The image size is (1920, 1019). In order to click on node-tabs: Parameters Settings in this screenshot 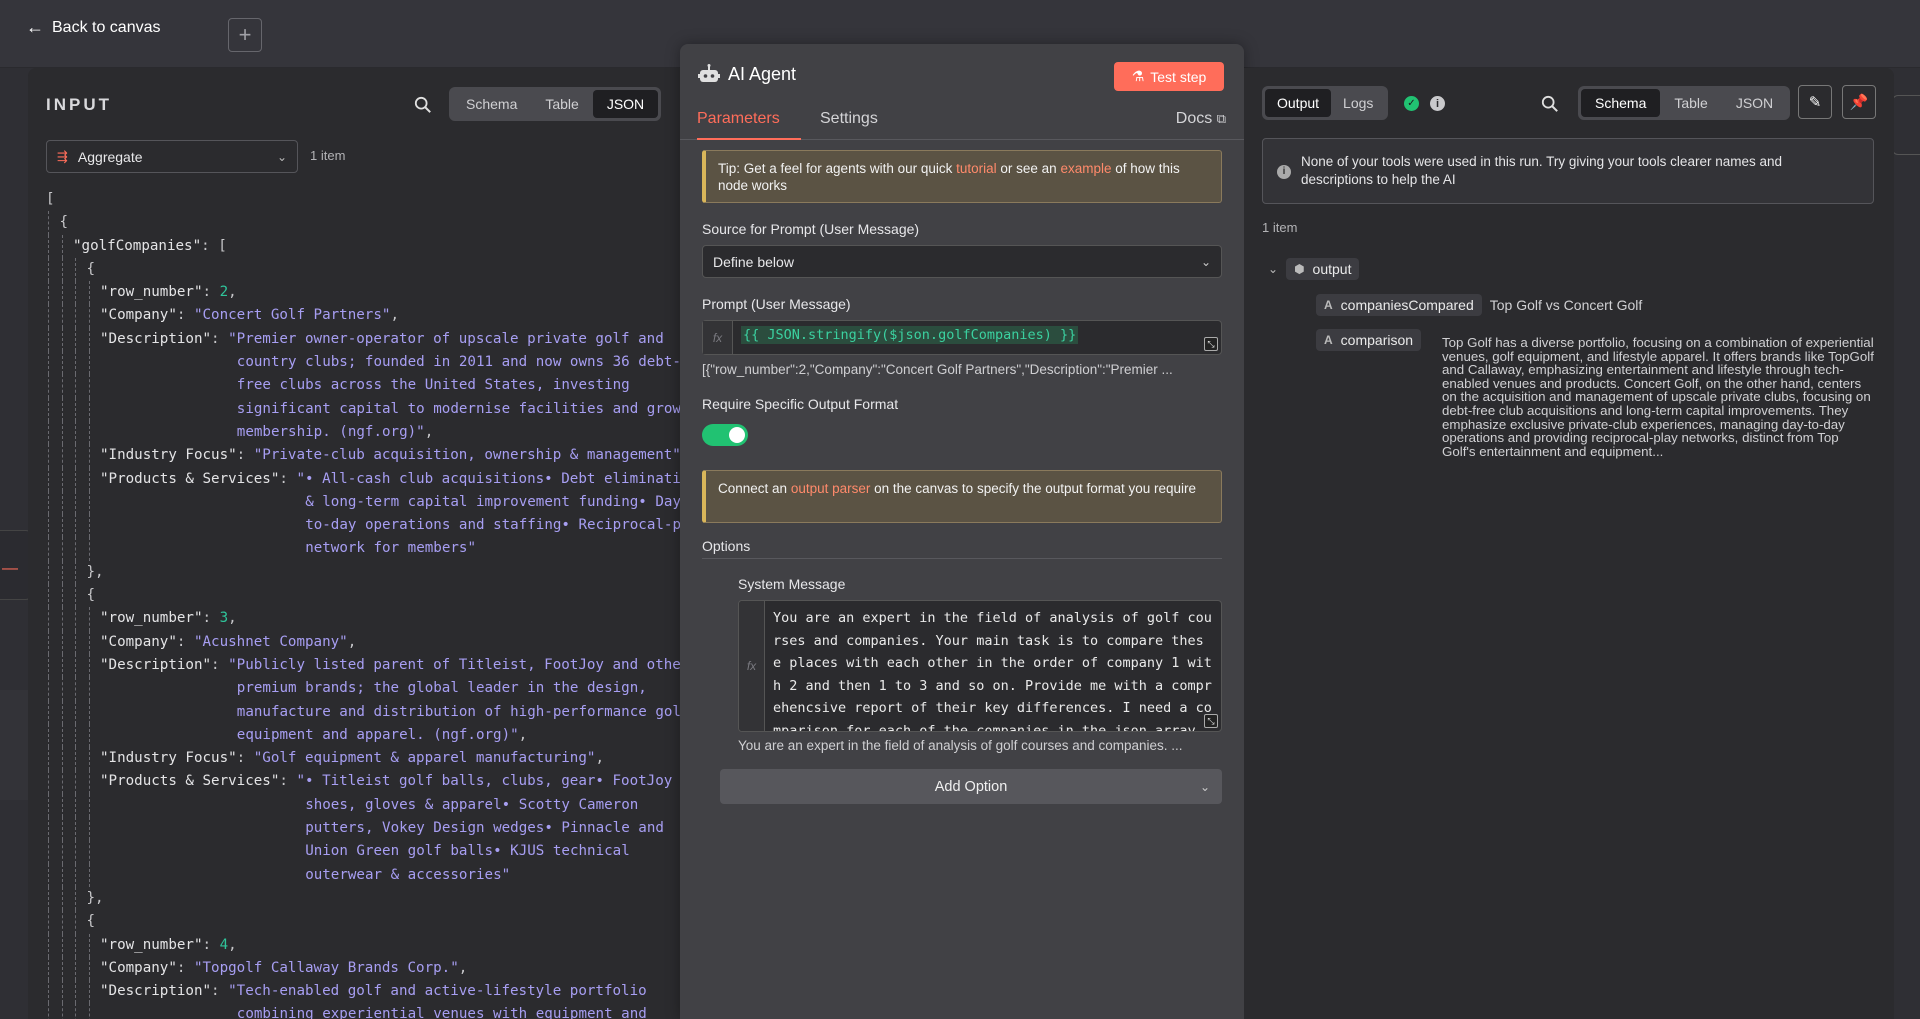, I will do `click(962, 123)`.